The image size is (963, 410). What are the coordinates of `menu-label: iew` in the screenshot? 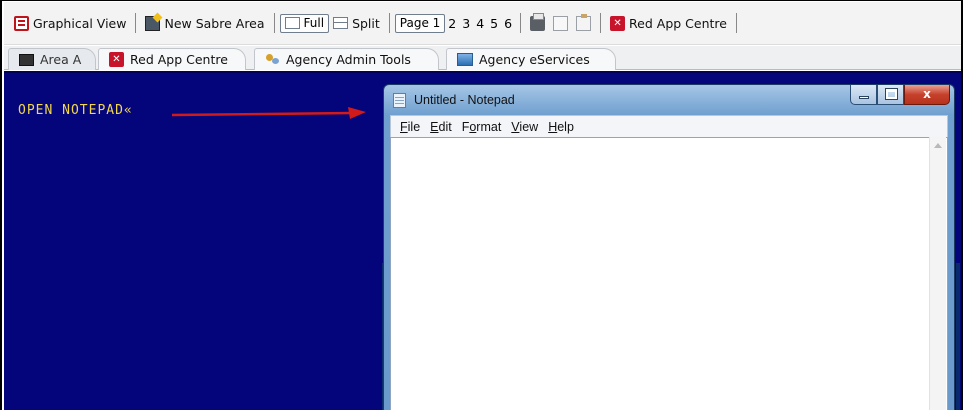 It's located at (529, 126).